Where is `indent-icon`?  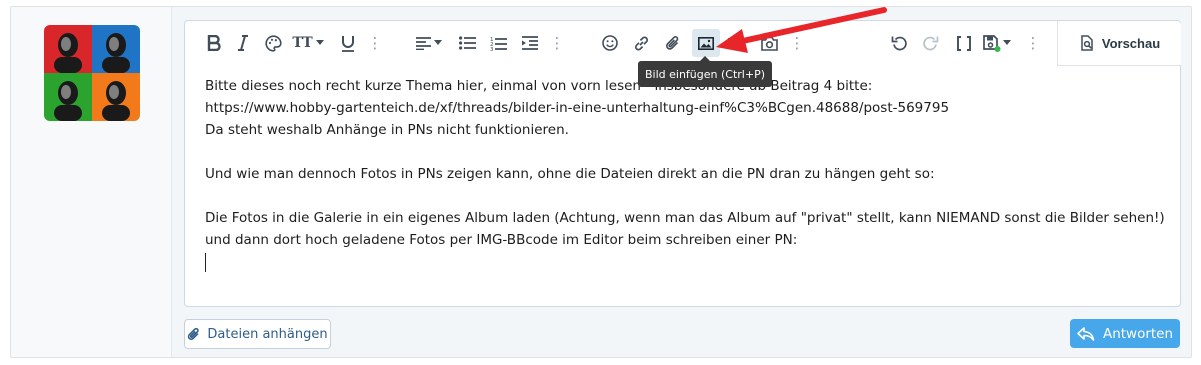 indent-icon is located at coordinates (530, 43).